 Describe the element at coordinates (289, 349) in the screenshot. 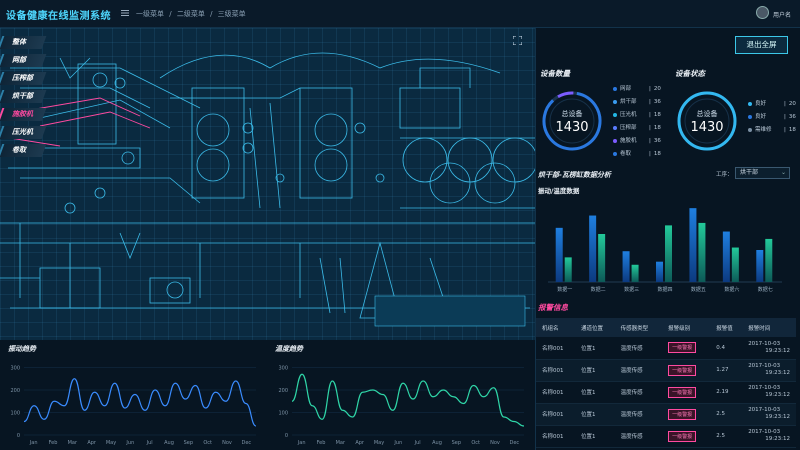

I see `temperature-trend-title: 温度趋势` at that location.